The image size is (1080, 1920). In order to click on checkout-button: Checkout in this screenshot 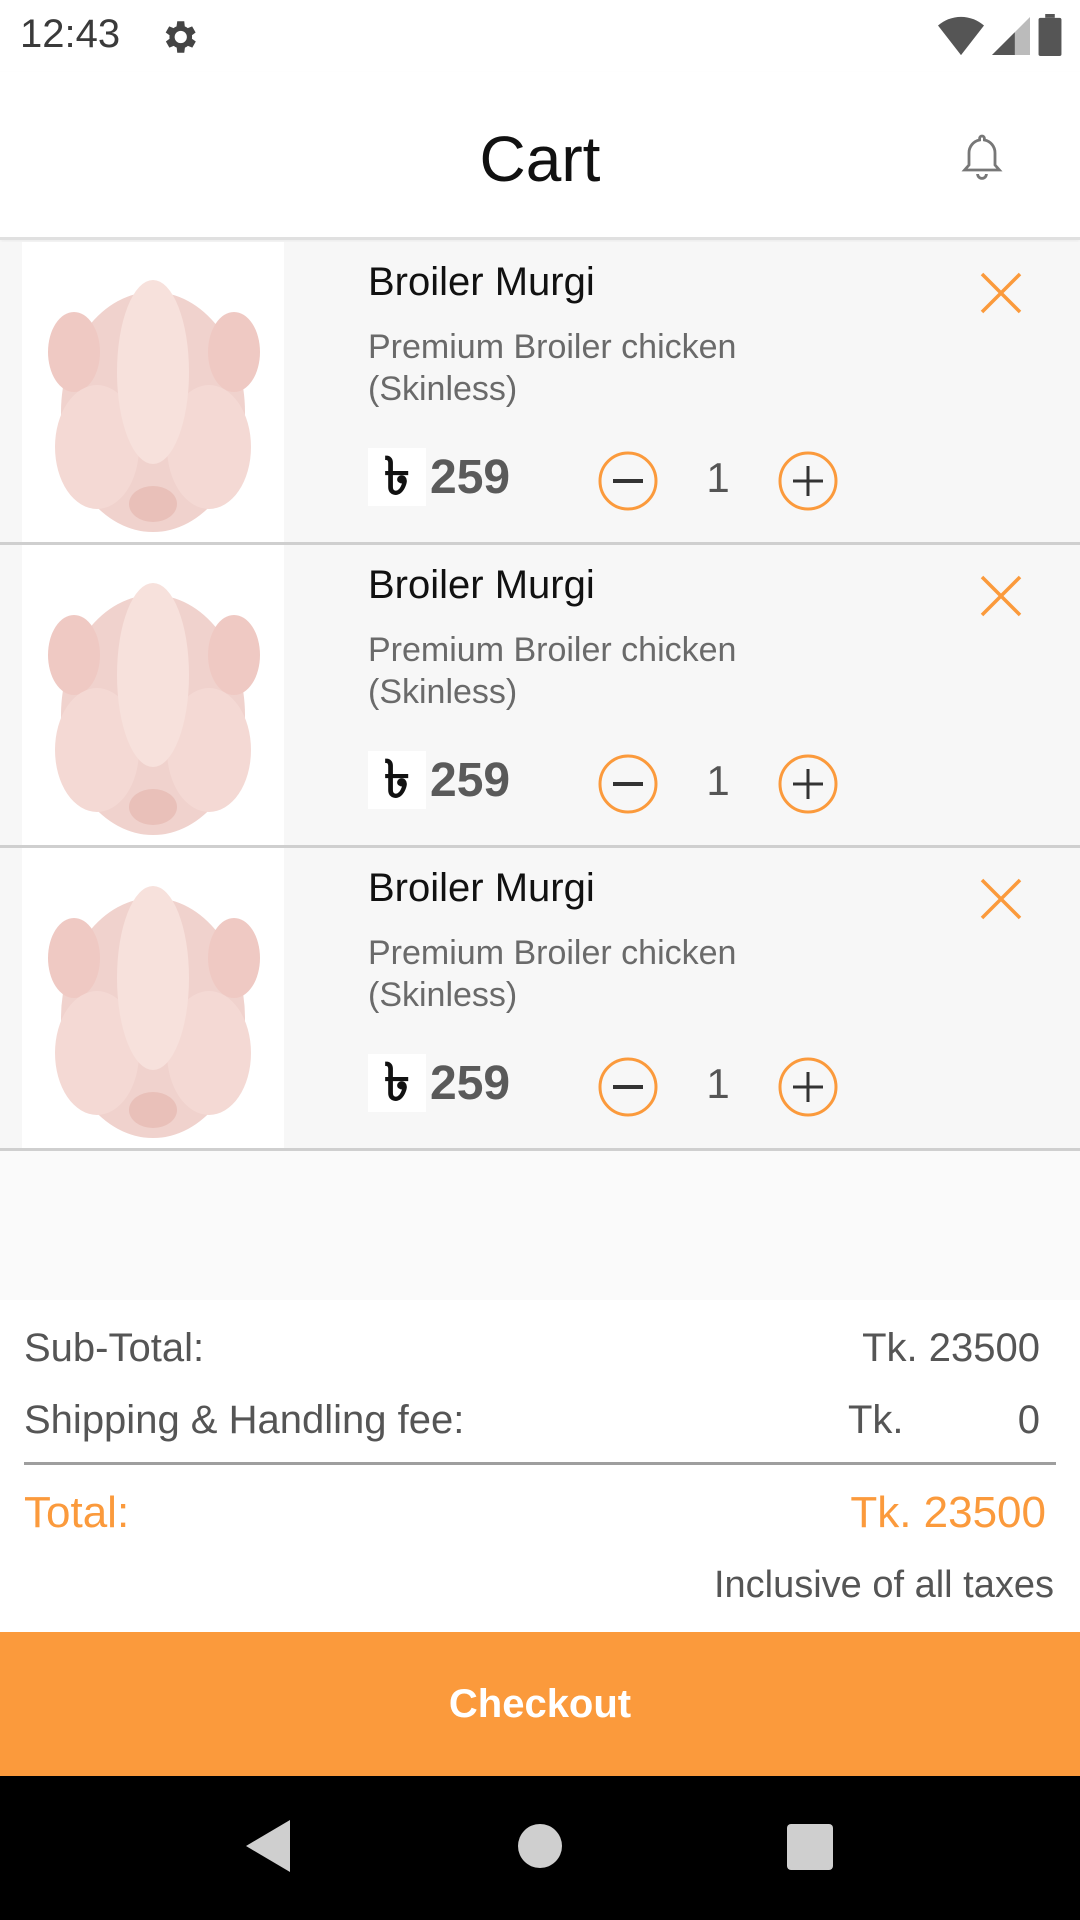, I will do `click(540, 1704)`.